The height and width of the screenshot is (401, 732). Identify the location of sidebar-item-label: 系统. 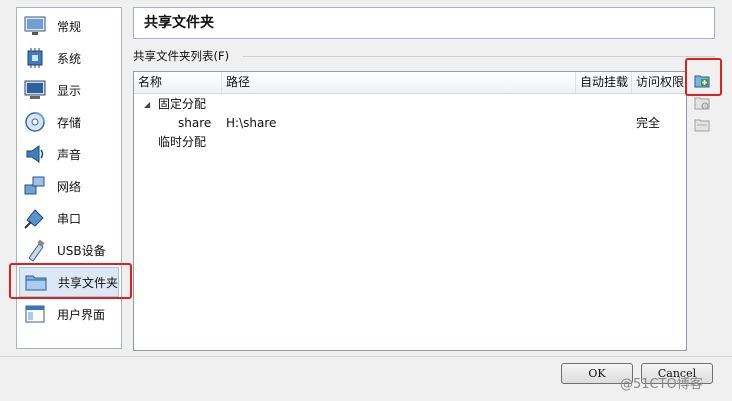
(69, 58).